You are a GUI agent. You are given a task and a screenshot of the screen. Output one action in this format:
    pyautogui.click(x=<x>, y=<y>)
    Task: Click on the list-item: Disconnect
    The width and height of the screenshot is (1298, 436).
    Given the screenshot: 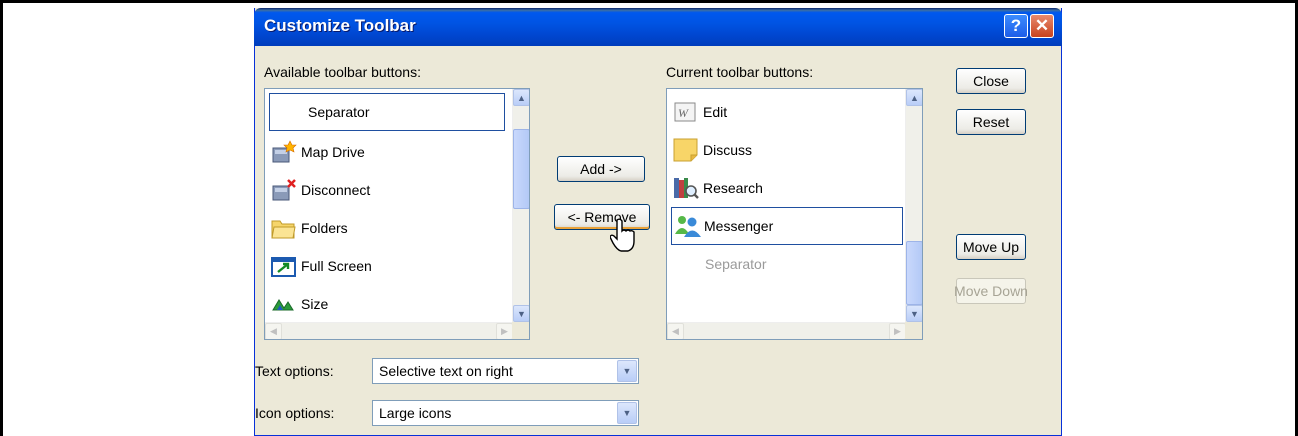 What is the action you would take?
    pyautogui.click(x=317, y=190)
    